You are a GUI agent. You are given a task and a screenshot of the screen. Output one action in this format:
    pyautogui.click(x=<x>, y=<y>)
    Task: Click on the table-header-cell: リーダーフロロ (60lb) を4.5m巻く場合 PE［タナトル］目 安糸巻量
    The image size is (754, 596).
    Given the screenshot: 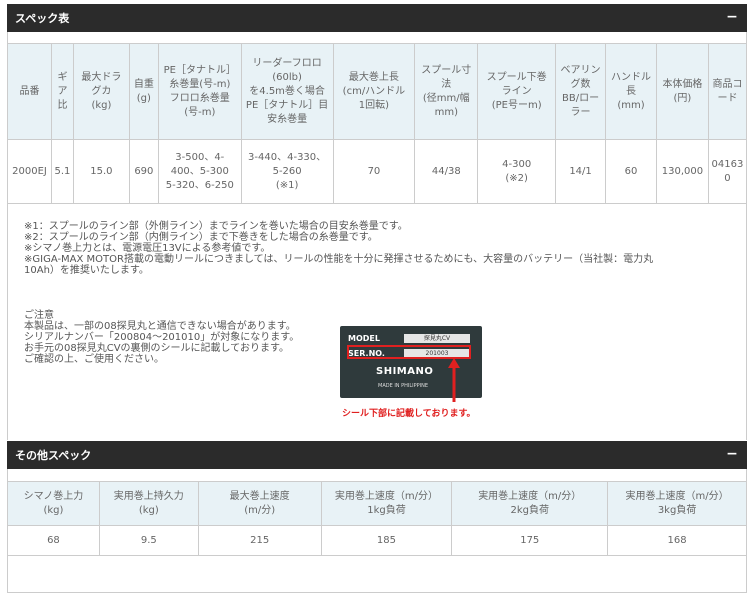 What is the action you would take?
    pyautogui.click(x=287, y=91)
    